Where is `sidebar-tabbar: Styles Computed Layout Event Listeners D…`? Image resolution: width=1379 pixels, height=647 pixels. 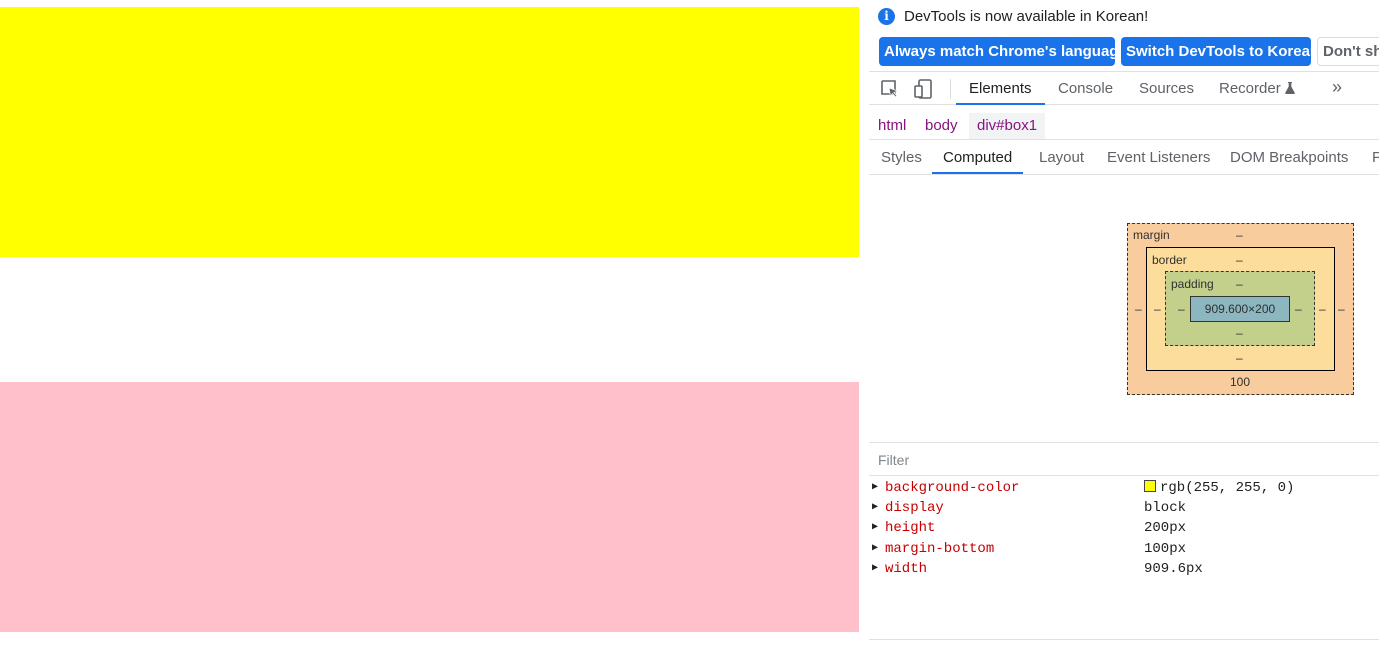 sidebar-tabbar: Styles Computed Layout Event Listeners D… is located at coordinates (1124, 158).